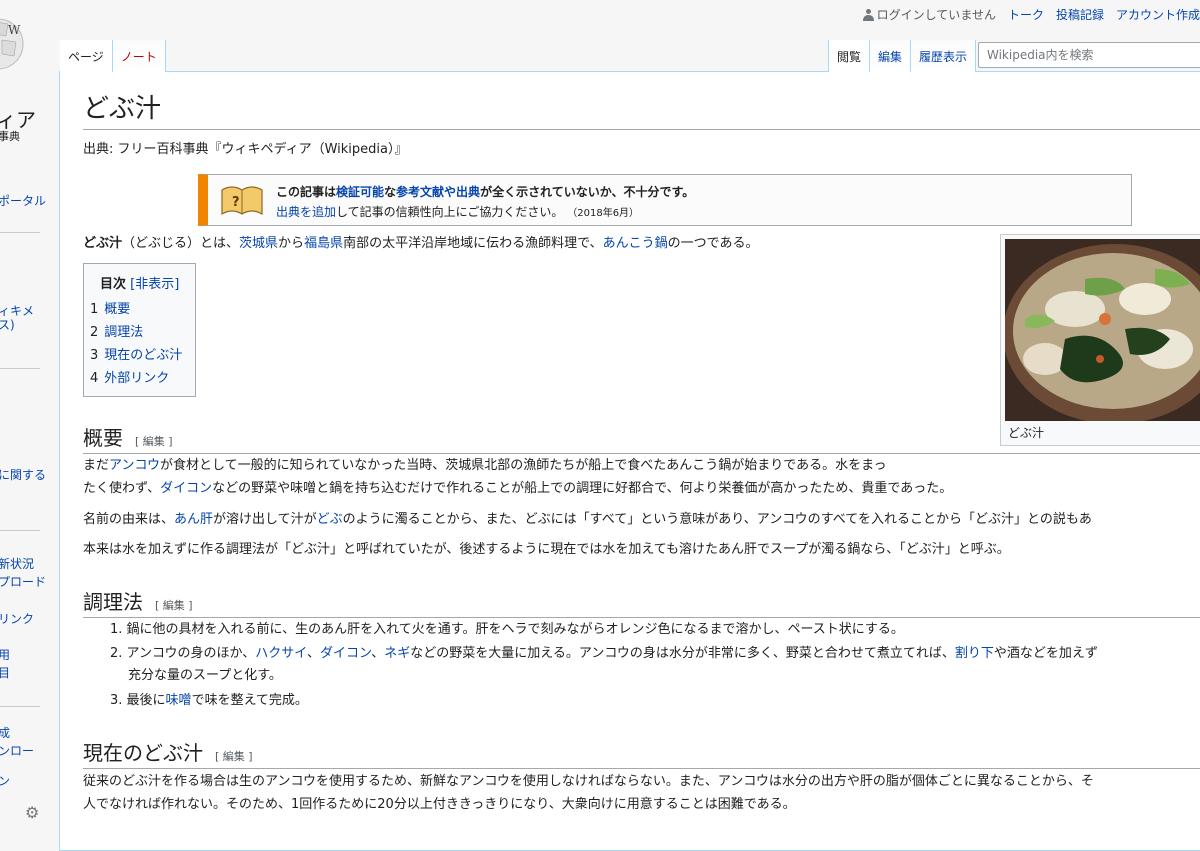  What do you see at coordinates (265, 519) in the screenshot?
I see `text: が溶け出して汁が` at bounding box center [265, 519].